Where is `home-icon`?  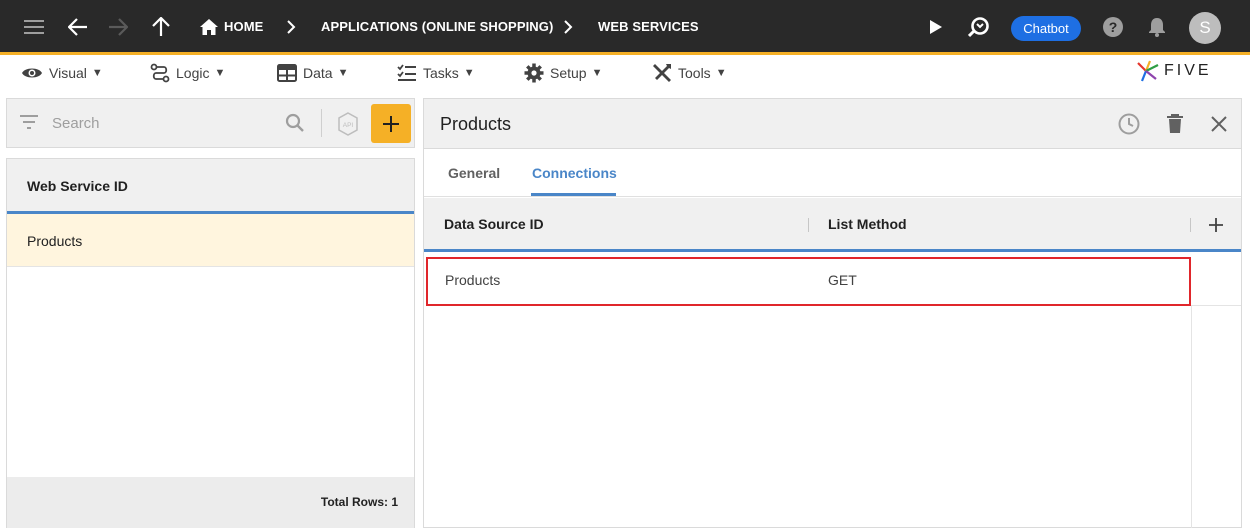 home-icon is located at coordinates (209, 27).